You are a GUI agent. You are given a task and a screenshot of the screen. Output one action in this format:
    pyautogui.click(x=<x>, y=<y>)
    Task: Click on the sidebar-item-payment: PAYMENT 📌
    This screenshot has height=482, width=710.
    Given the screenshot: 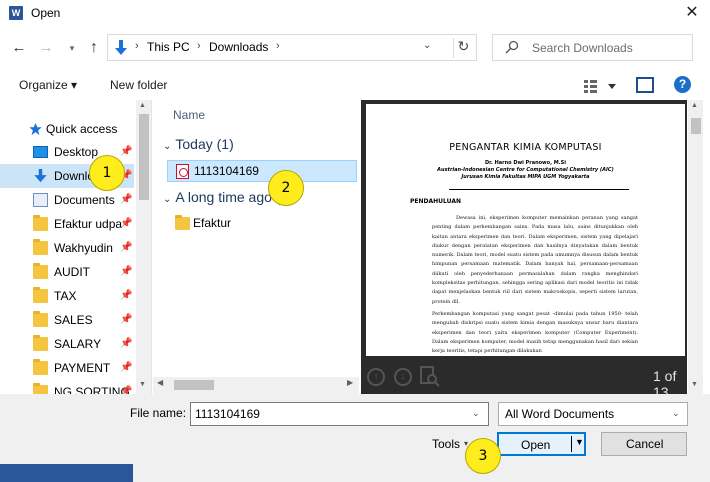 What is the action you would take?
    pyautogui.click(x=67, y=368)
    